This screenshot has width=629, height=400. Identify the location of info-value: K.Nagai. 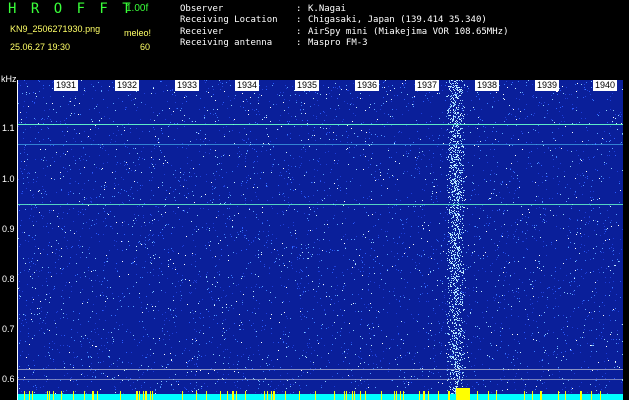
(327, 8).